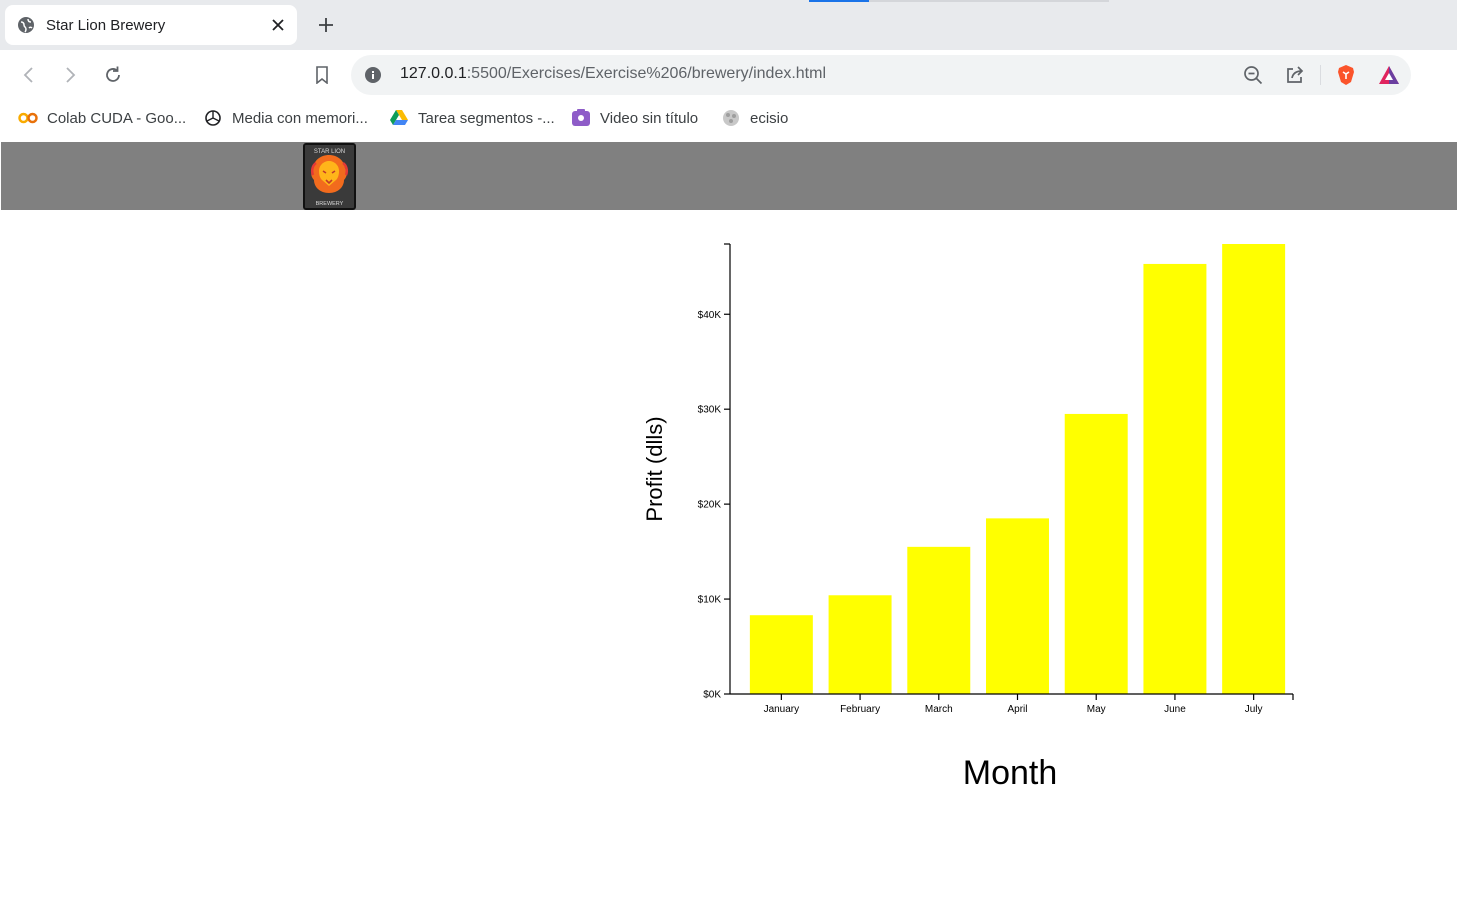 The height and width of the screenshot is (912, 1457). What do you see at coordinates (1017, 606) in the screenshot?
I see `bar-april` at bounding box center [1017, 606].